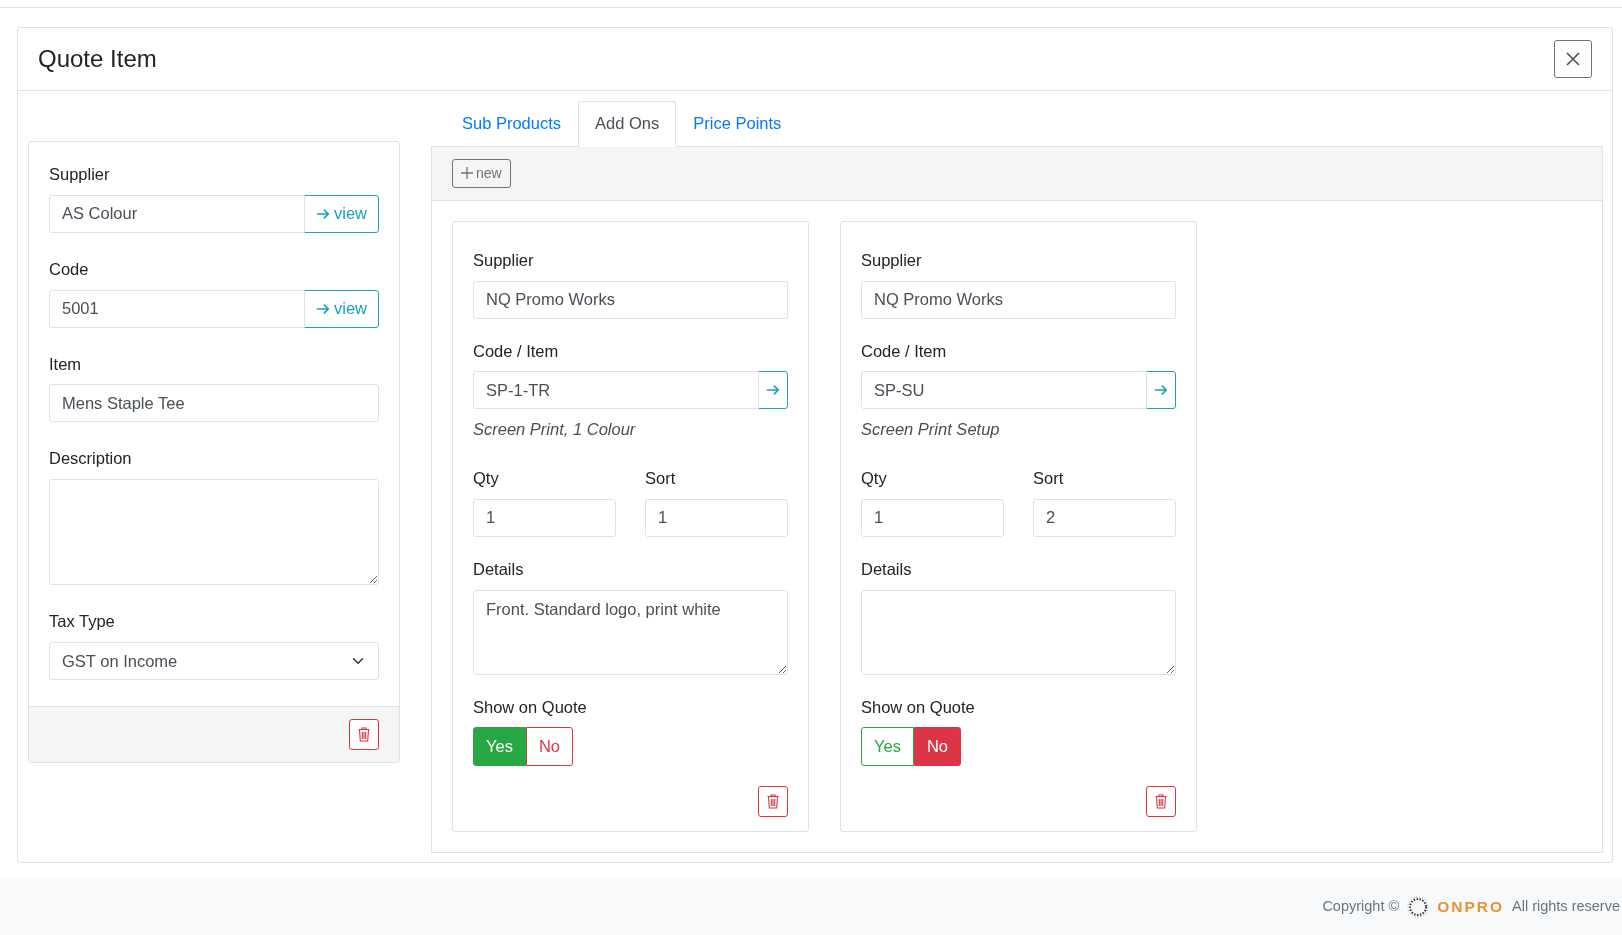 This screenshot has height=935, width=1622. What do you see at coordinates (91, 459) in the screenshot?
I see `field-label: Description` at bounding box center [91, 459].